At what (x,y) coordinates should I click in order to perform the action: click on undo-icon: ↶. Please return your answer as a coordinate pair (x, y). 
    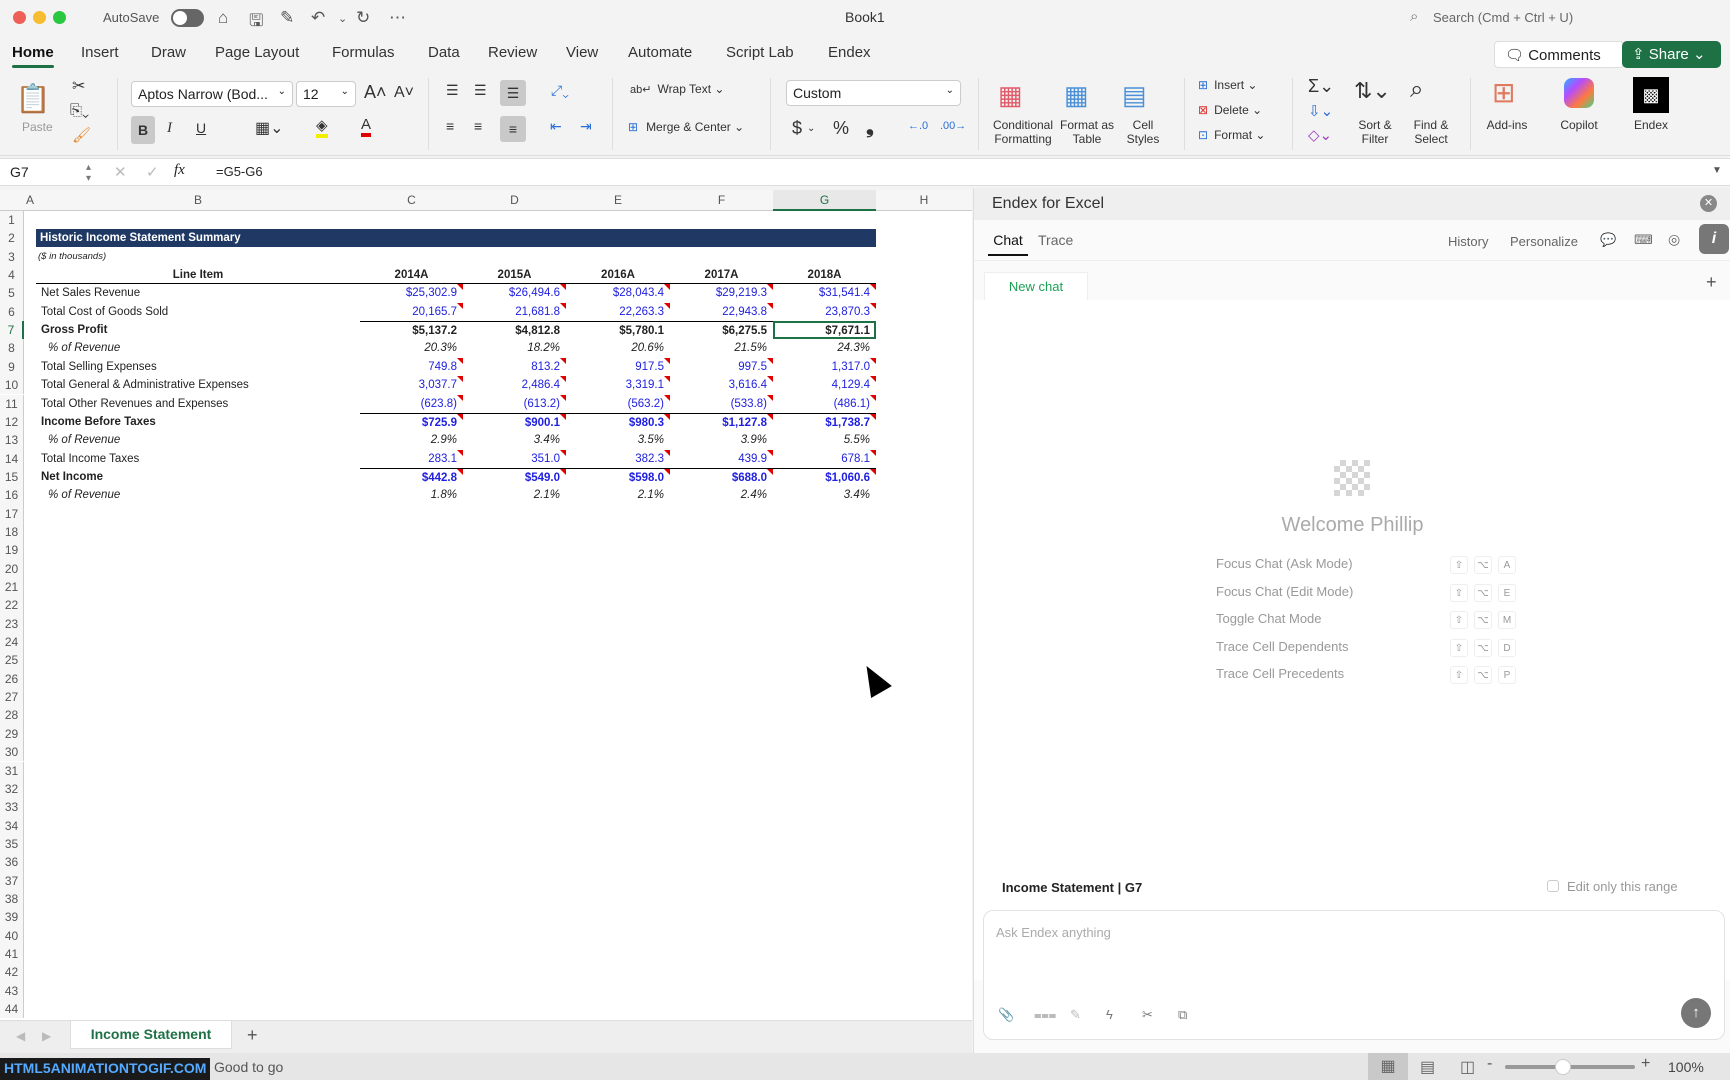
    Looking at the image, I should click on (318, 18).